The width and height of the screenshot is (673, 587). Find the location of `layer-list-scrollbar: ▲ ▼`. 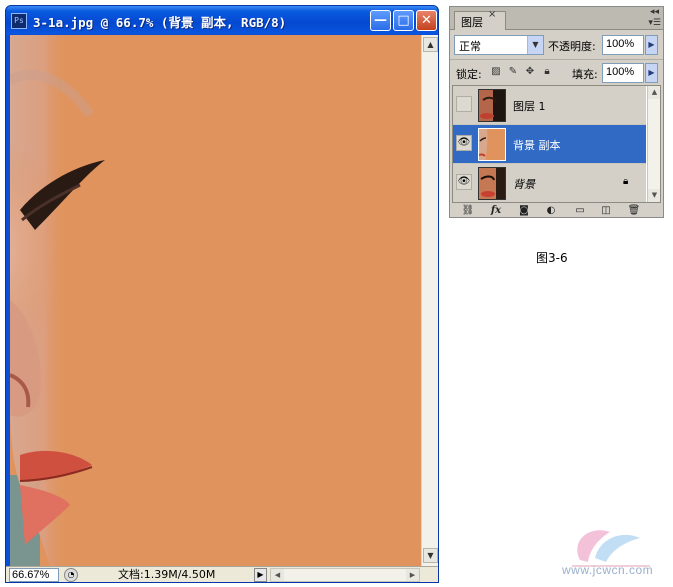

layer-list-scrollbar: ▲ ▼ is located at coordinates (653, 144).